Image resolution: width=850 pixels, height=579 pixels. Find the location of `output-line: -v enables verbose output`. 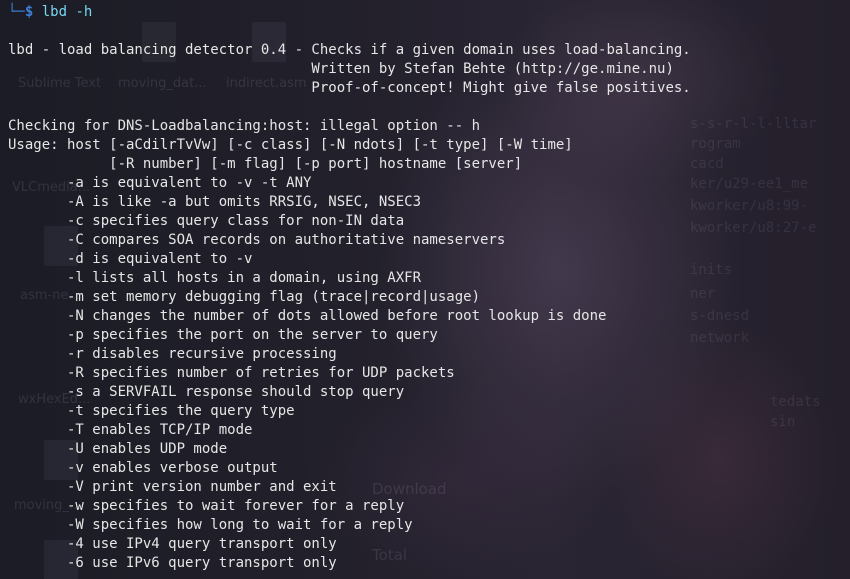

output-line: -v enables verbose output is located at coordinates (143, 468).